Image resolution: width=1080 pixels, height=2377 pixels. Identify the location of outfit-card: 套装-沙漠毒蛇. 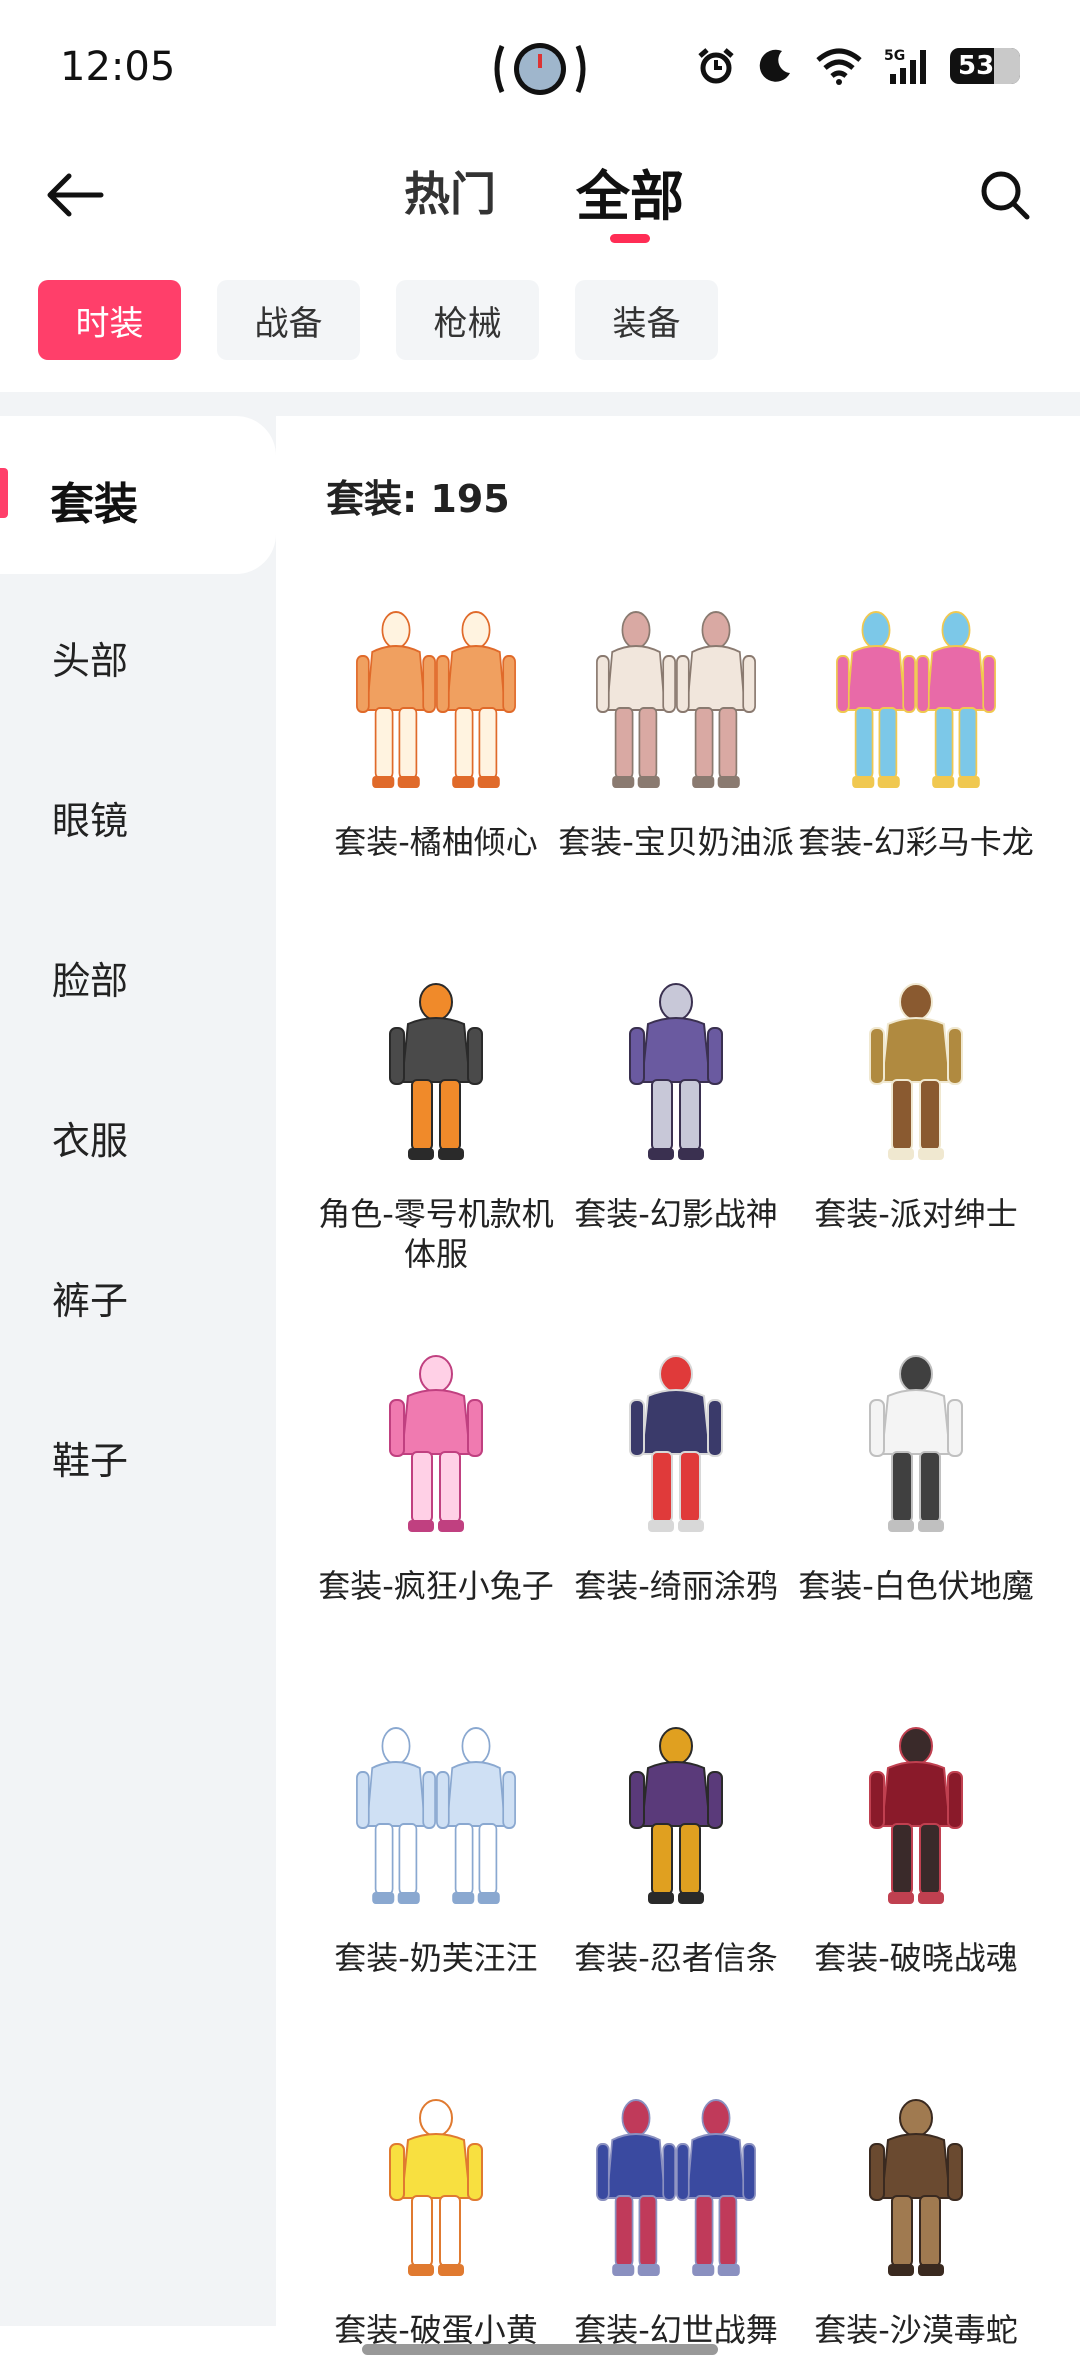
(916, 2232).